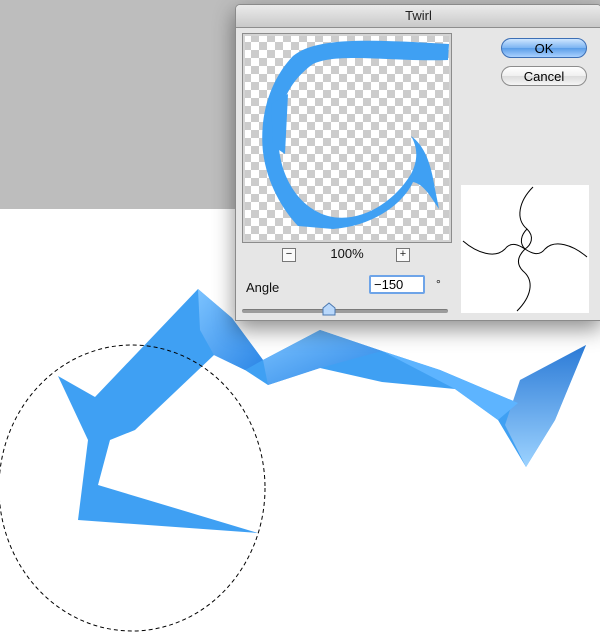 The image size is (600, 634). I want to click on twirl-preview-shape, so click(355, 134).